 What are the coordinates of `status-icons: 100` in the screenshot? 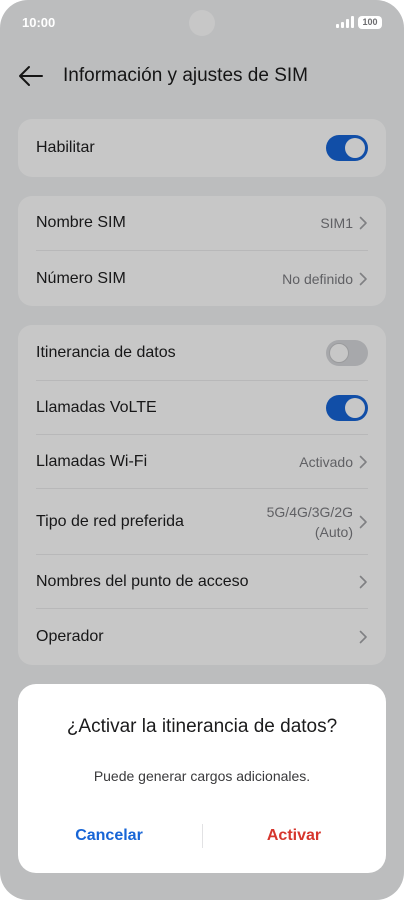 It's located at (359, 22).